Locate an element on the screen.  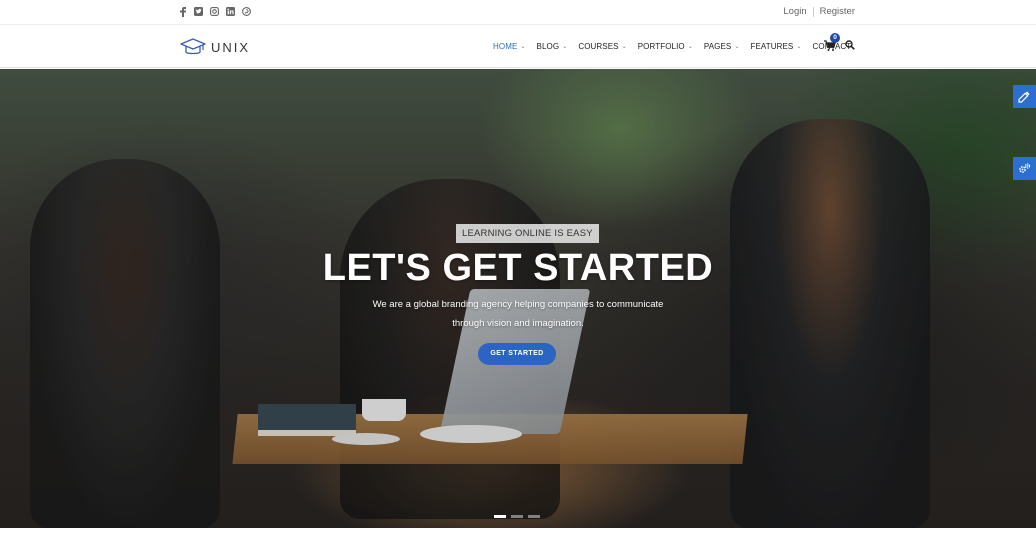
nav-label: PORTFOLIO is located at coordinates (661, 46).